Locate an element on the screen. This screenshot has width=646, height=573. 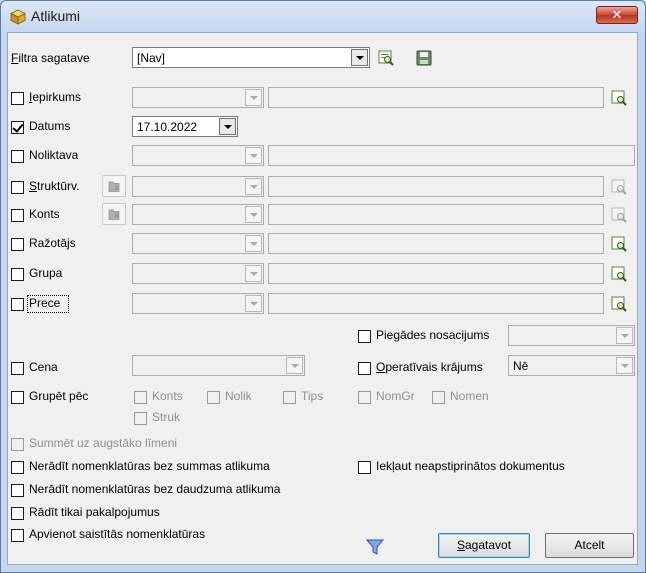
summet-label: Summēt uz augstāko līmeni is located at coordinates (103, 443).